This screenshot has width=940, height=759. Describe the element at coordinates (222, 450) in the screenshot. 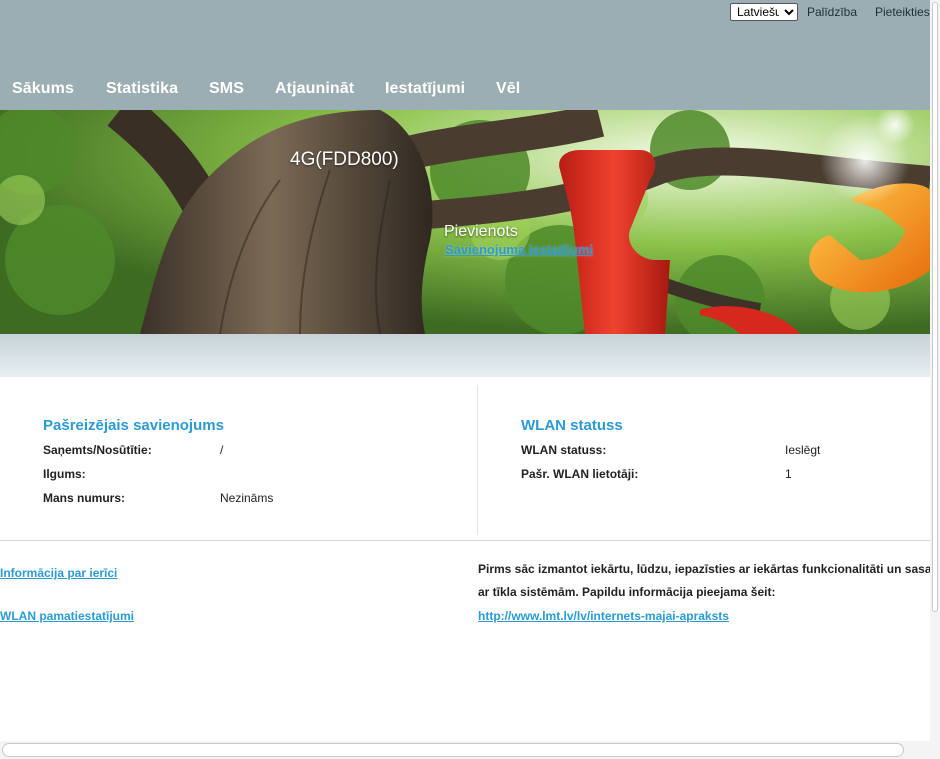

I see `received-sent-value: /` at that location.